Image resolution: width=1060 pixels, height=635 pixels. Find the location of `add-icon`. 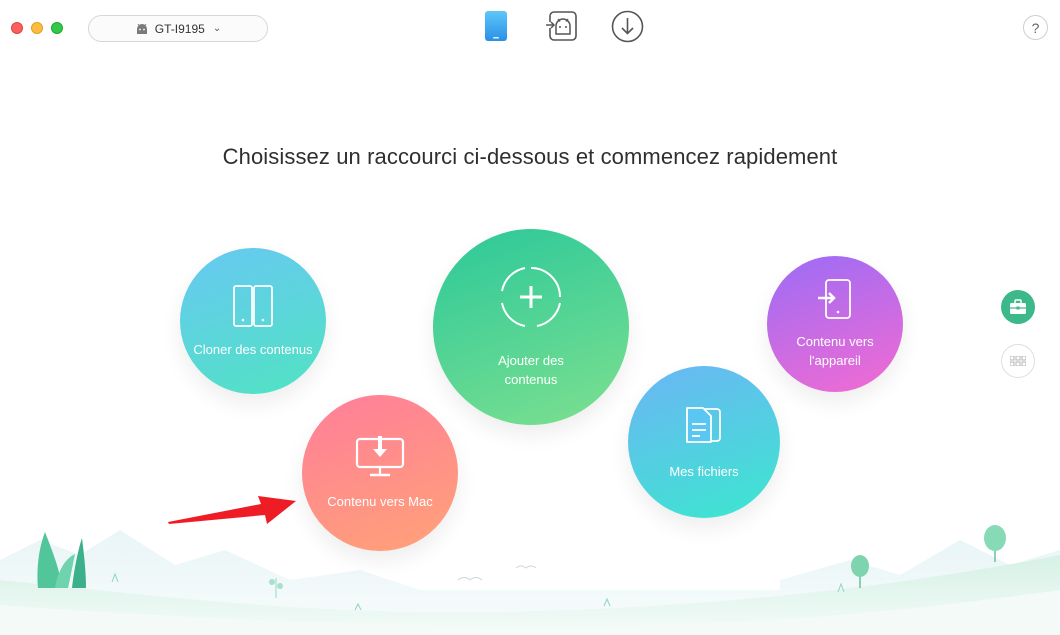

add-icon is located at coordinates (531, 297).